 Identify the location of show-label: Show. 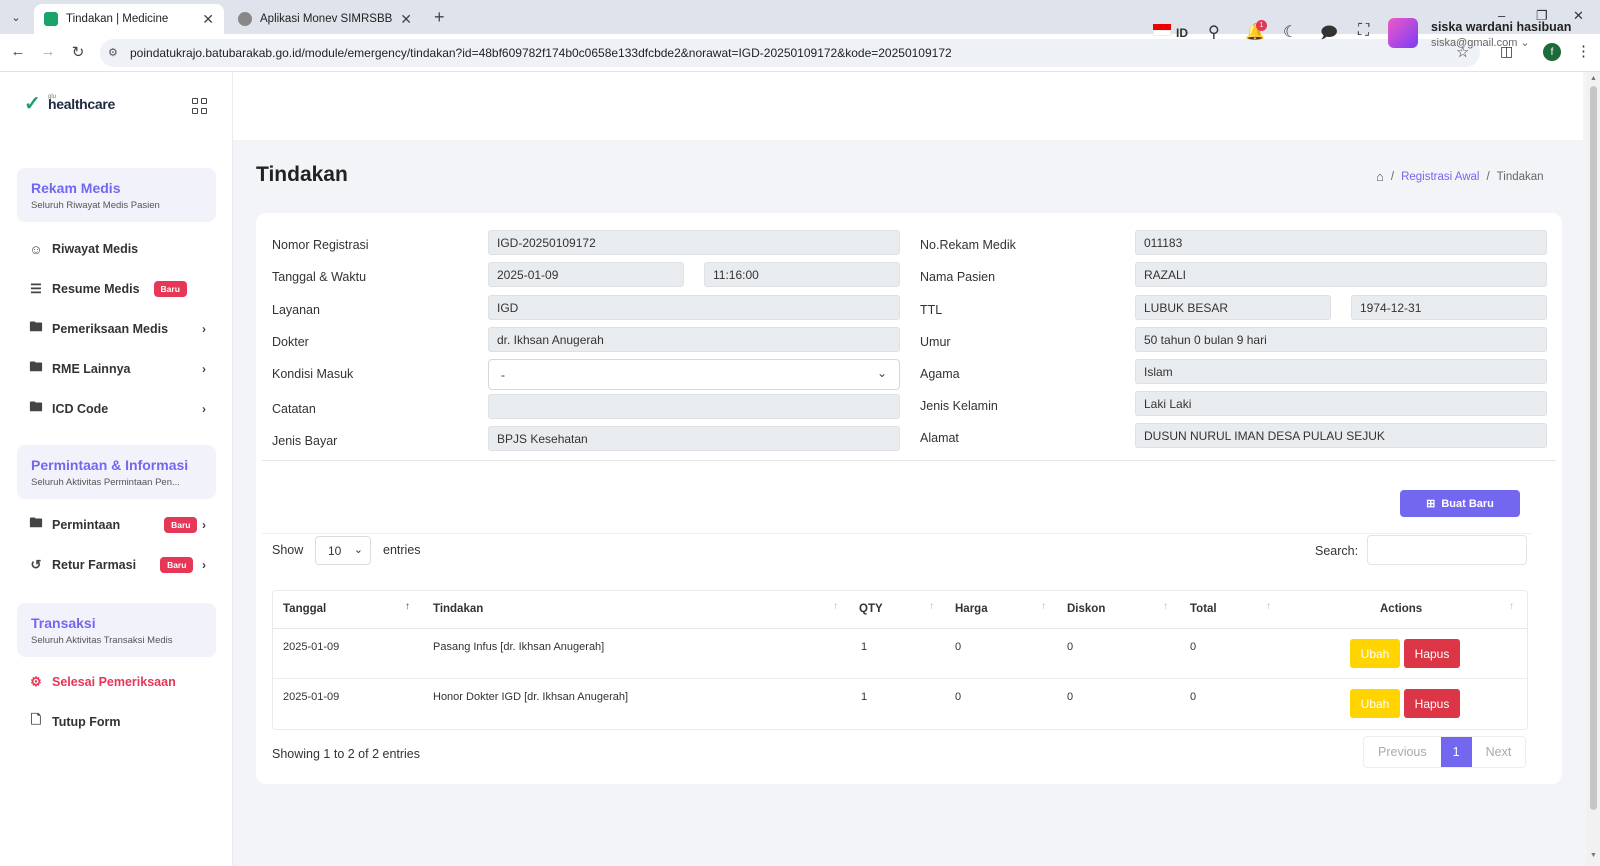
(288, 550).